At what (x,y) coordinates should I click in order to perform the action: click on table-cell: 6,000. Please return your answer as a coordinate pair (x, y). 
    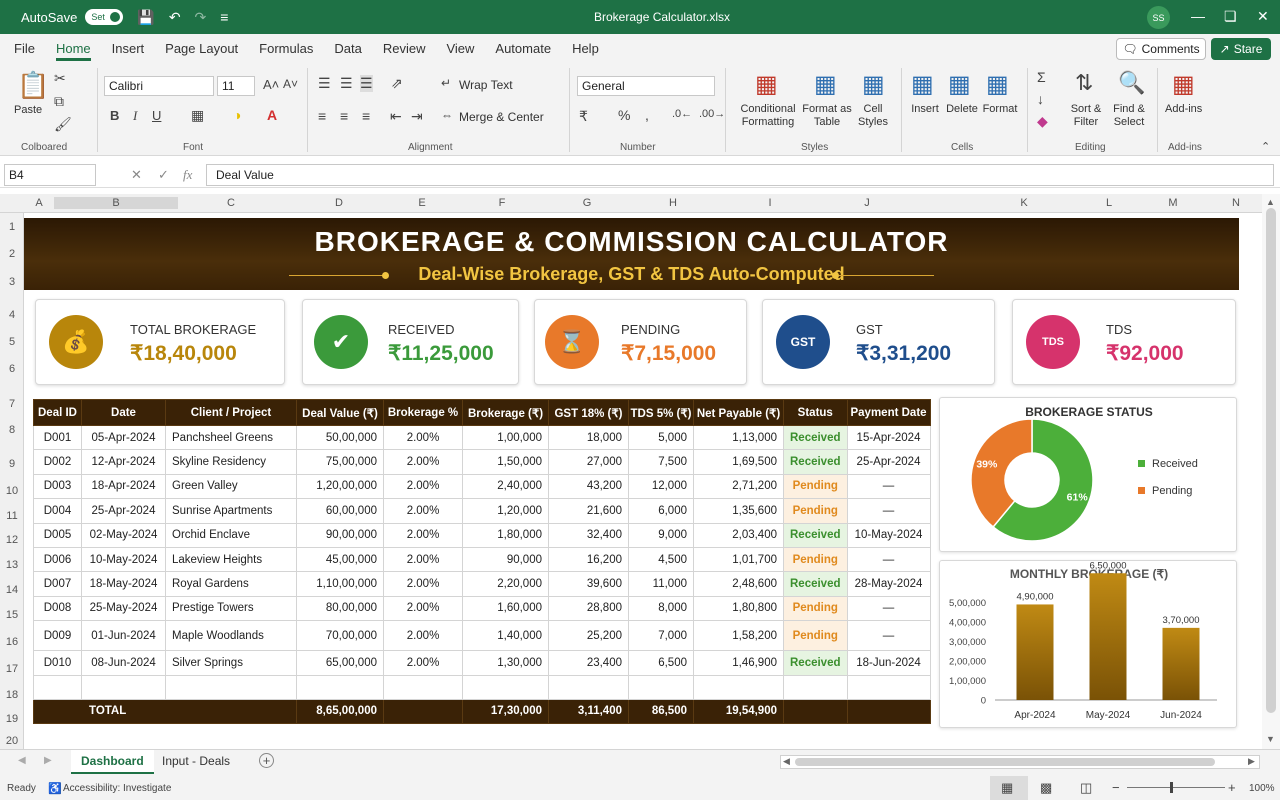
    Looking at the image, I should click on (661, 511).